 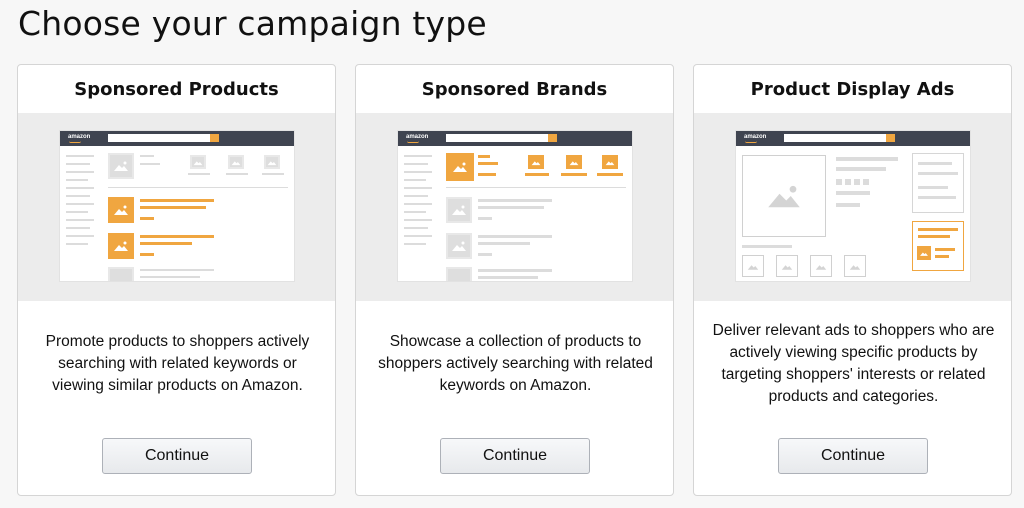 What do you see at coordinates (252, 23) in the screenshot?
I see `page-title: Choose your campaign type` at bounding box center [252, 23].